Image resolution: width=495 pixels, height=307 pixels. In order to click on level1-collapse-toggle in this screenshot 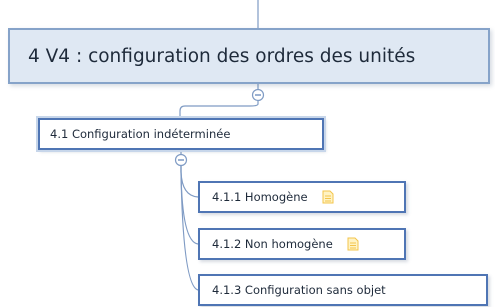, I will do `click(181, 160)`.